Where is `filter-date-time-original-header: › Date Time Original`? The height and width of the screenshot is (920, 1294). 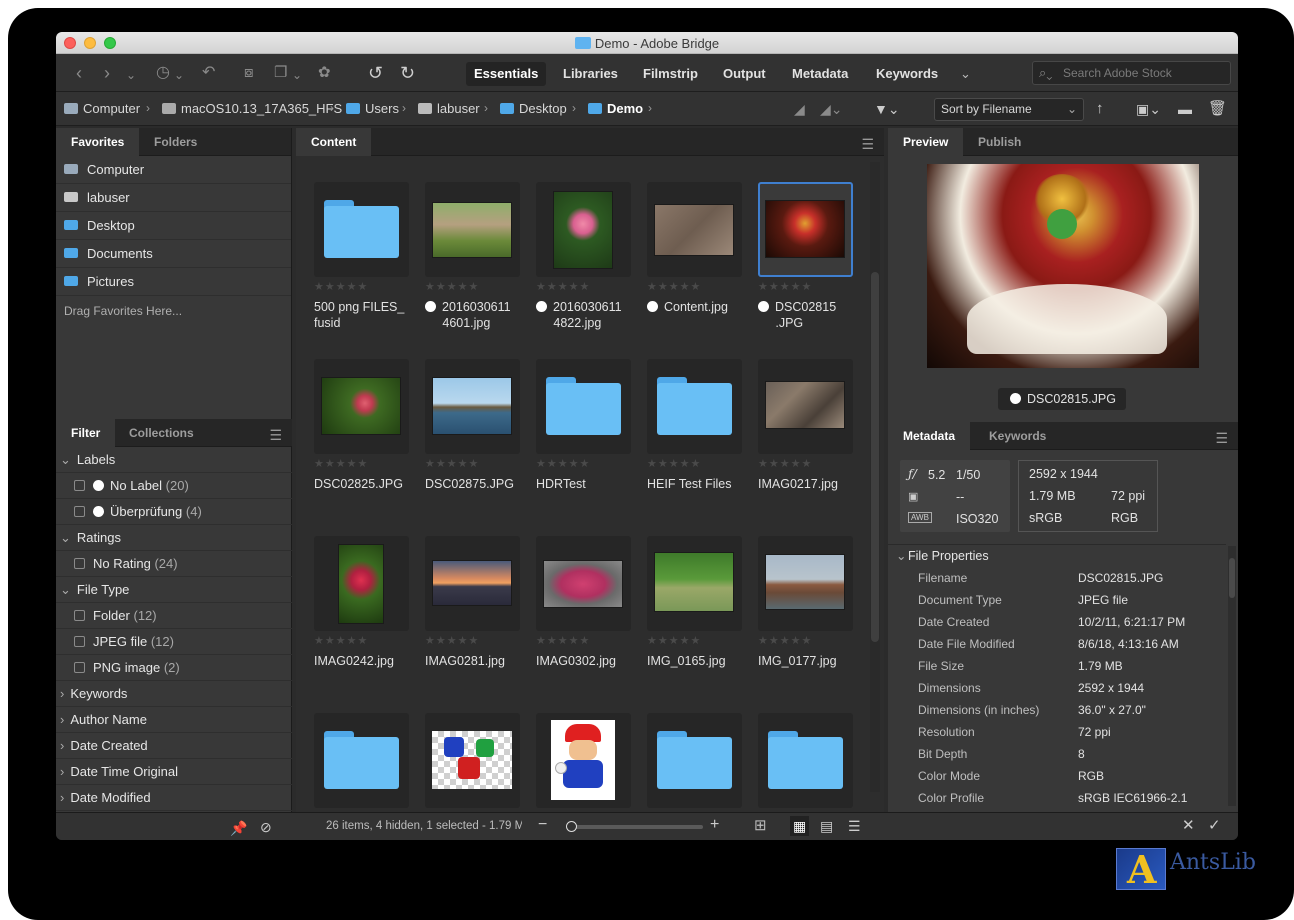 filter-date-time-original-header: › Date Time Original is located at coordinates (174, 772).